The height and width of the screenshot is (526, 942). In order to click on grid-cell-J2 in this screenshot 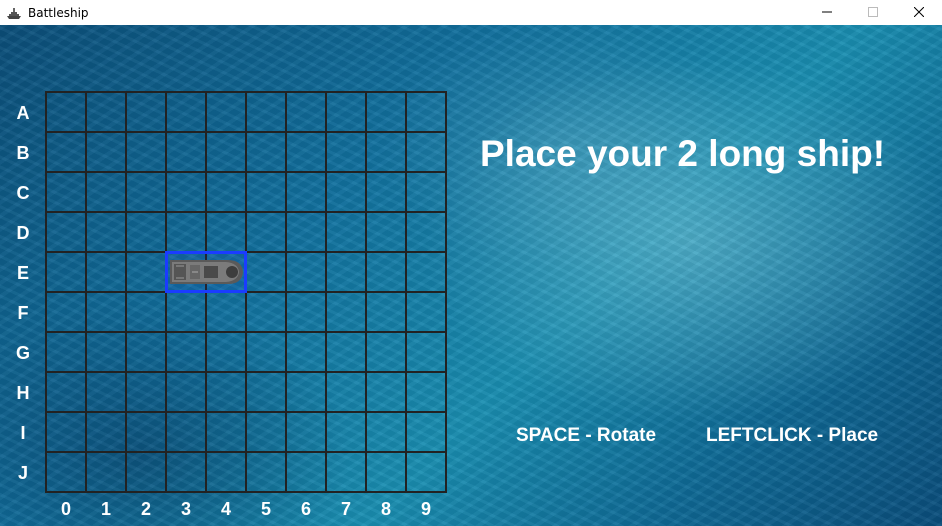, I will do `click(147, 473)`.